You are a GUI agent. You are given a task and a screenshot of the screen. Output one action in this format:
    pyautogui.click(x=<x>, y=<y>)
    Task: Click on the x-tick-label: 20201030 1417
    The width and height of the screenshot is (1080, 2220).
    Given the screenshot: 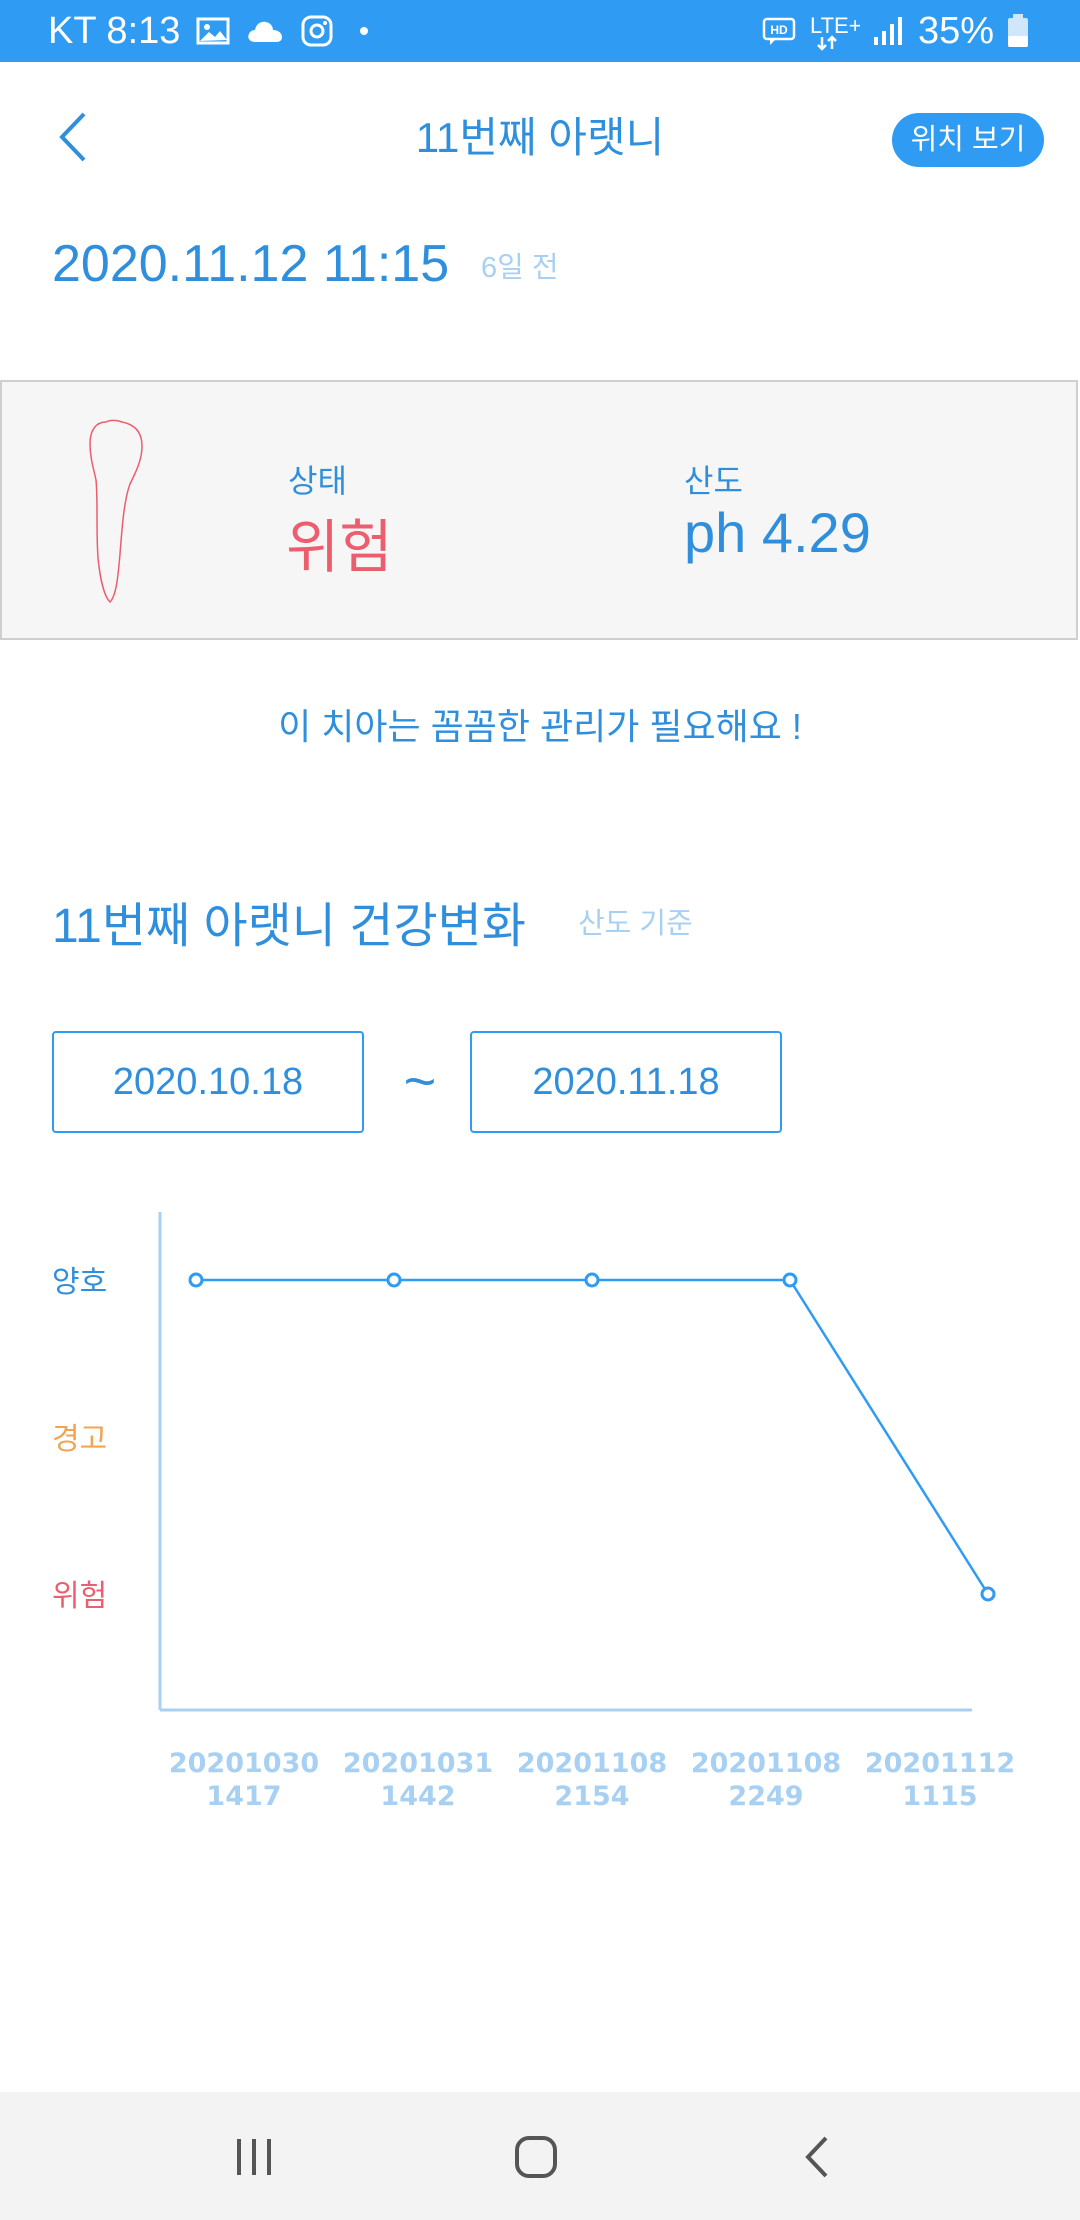 What is the action you would take?
    pyautogui.click(x=244, y=1780)
    